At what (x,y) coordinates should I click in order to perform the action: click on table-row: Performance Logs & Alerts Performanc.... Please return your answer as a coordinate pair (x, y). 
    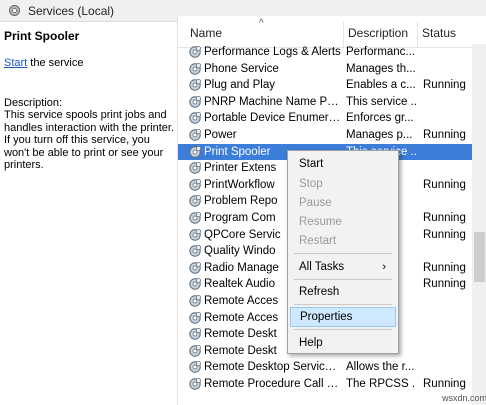
    Looking at the image, I should click on (325, 52).